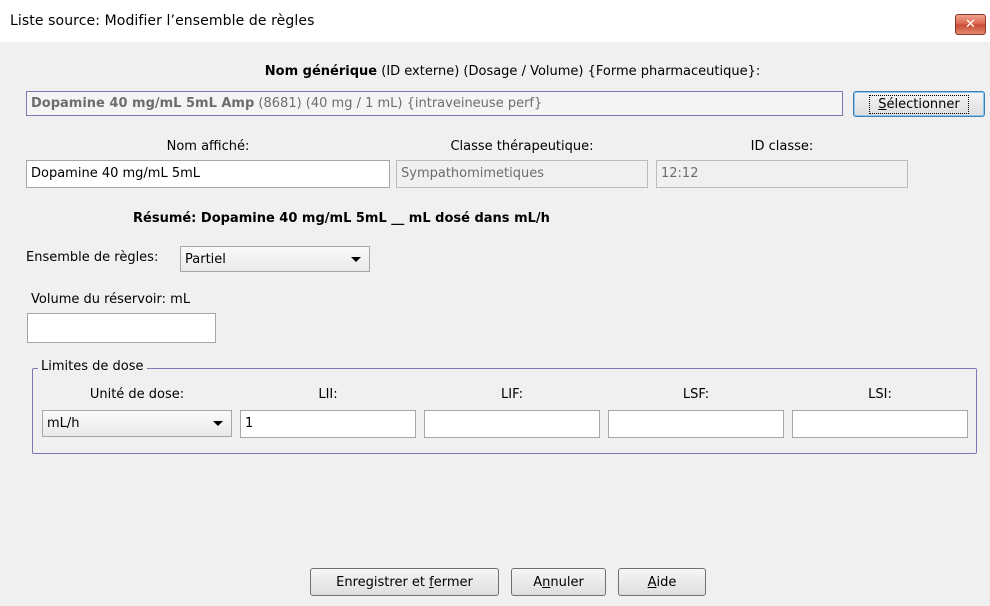 Image resolution: width=990 pixels, height=606 pixels. Describe the element at coordinates (92, 257) in the screenshot. I see `ruleset-label: Ensemble de règles:` at that location.